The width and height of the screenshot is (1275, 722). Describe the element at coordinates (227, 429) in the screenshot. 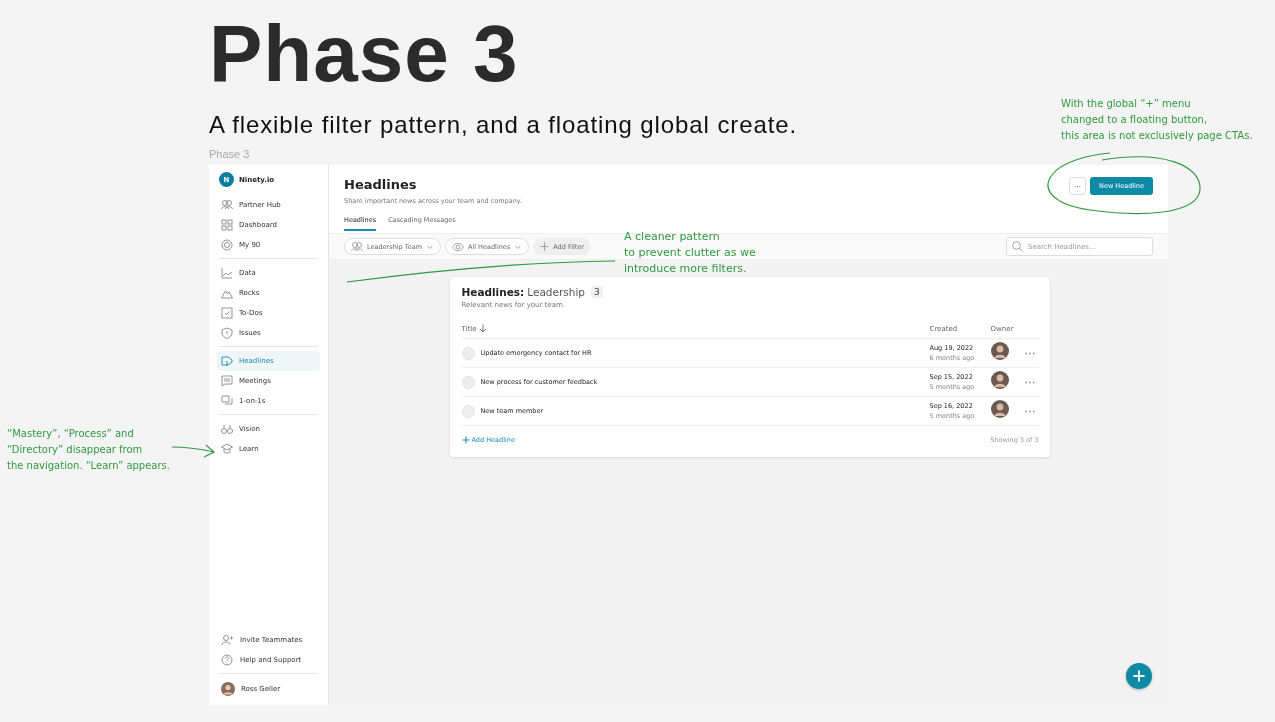

I see `binoculars-icon` at that location.